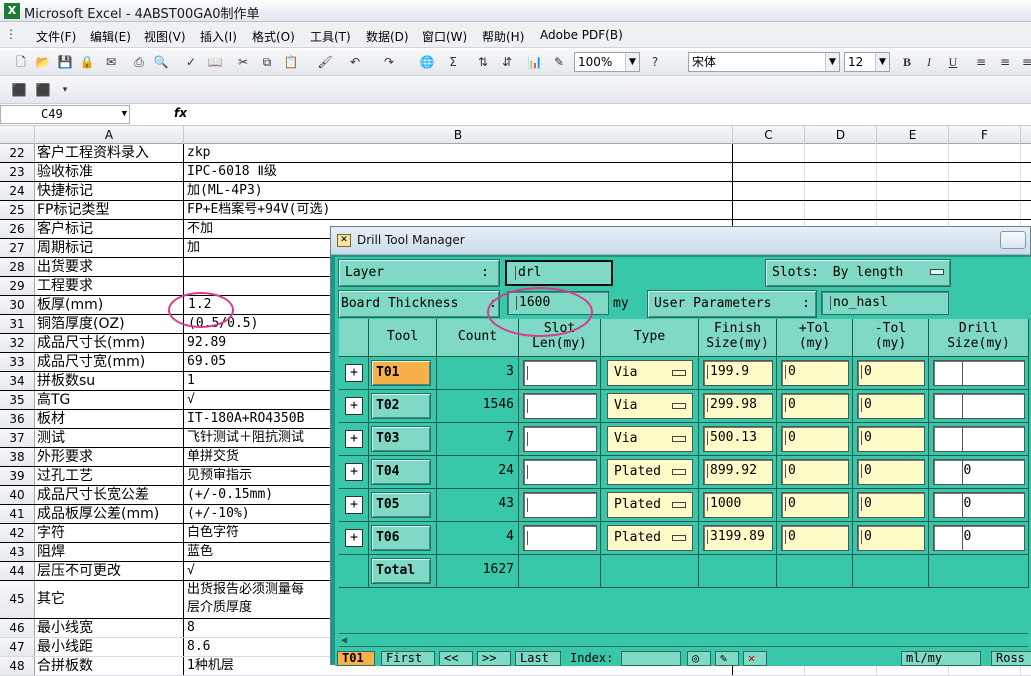 The image size is (1031, 676). What do you see at coordinates (109, 324) in the screenshot?
I see `cell-a: 铜箔厚度(OZ)` at bounding box center [109, 324].